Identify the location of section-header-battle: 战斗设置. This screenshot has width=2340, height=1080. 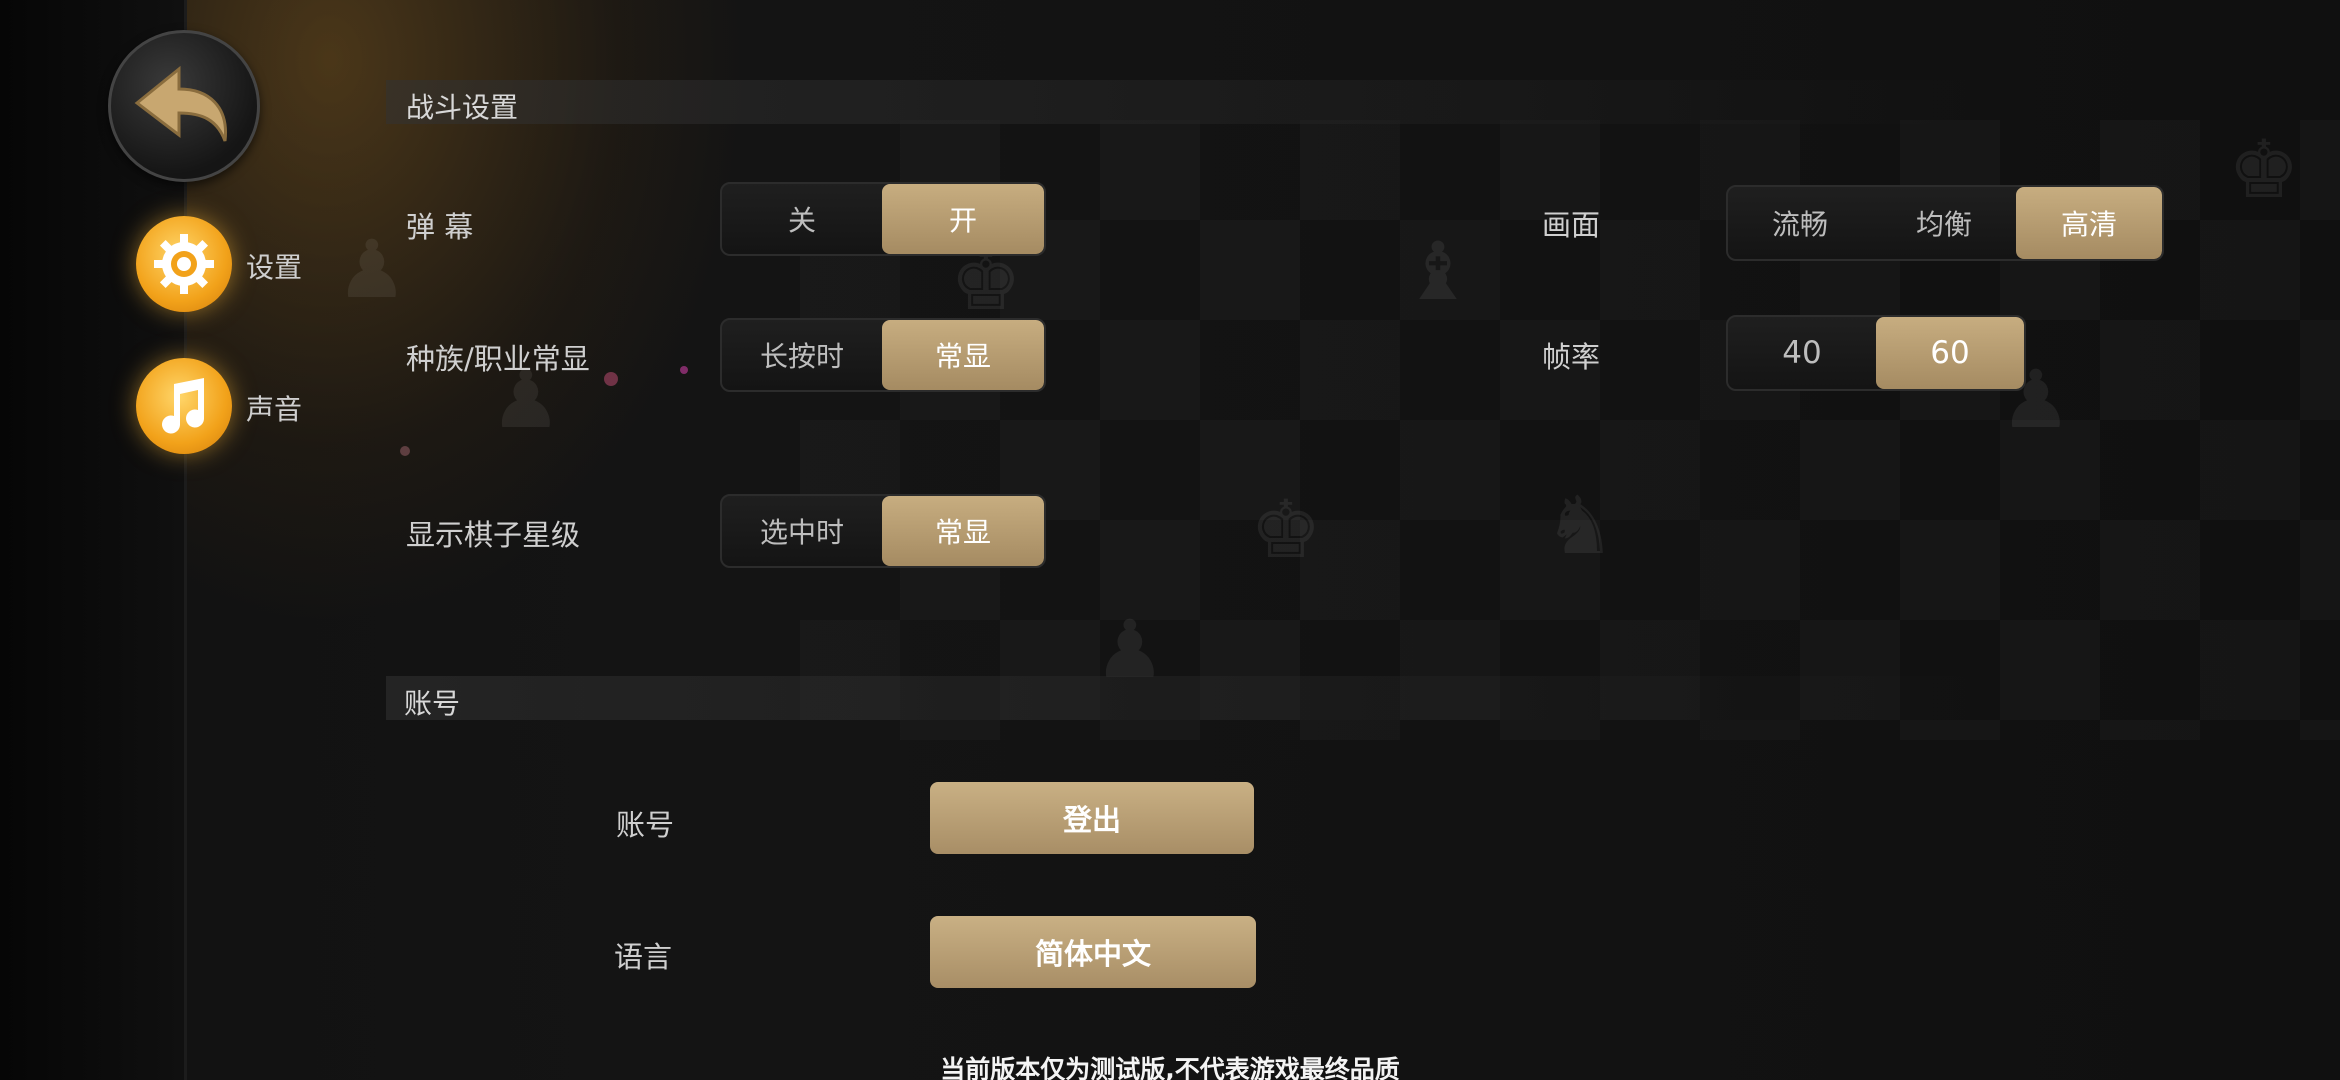
(1186, 102).